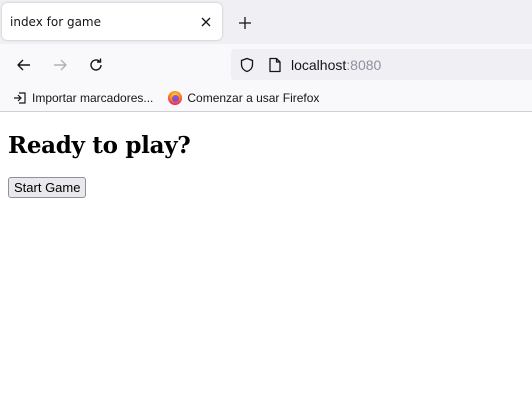 The image size is (532, 401). I want to click on url-host: localhost, so click(319, 64).